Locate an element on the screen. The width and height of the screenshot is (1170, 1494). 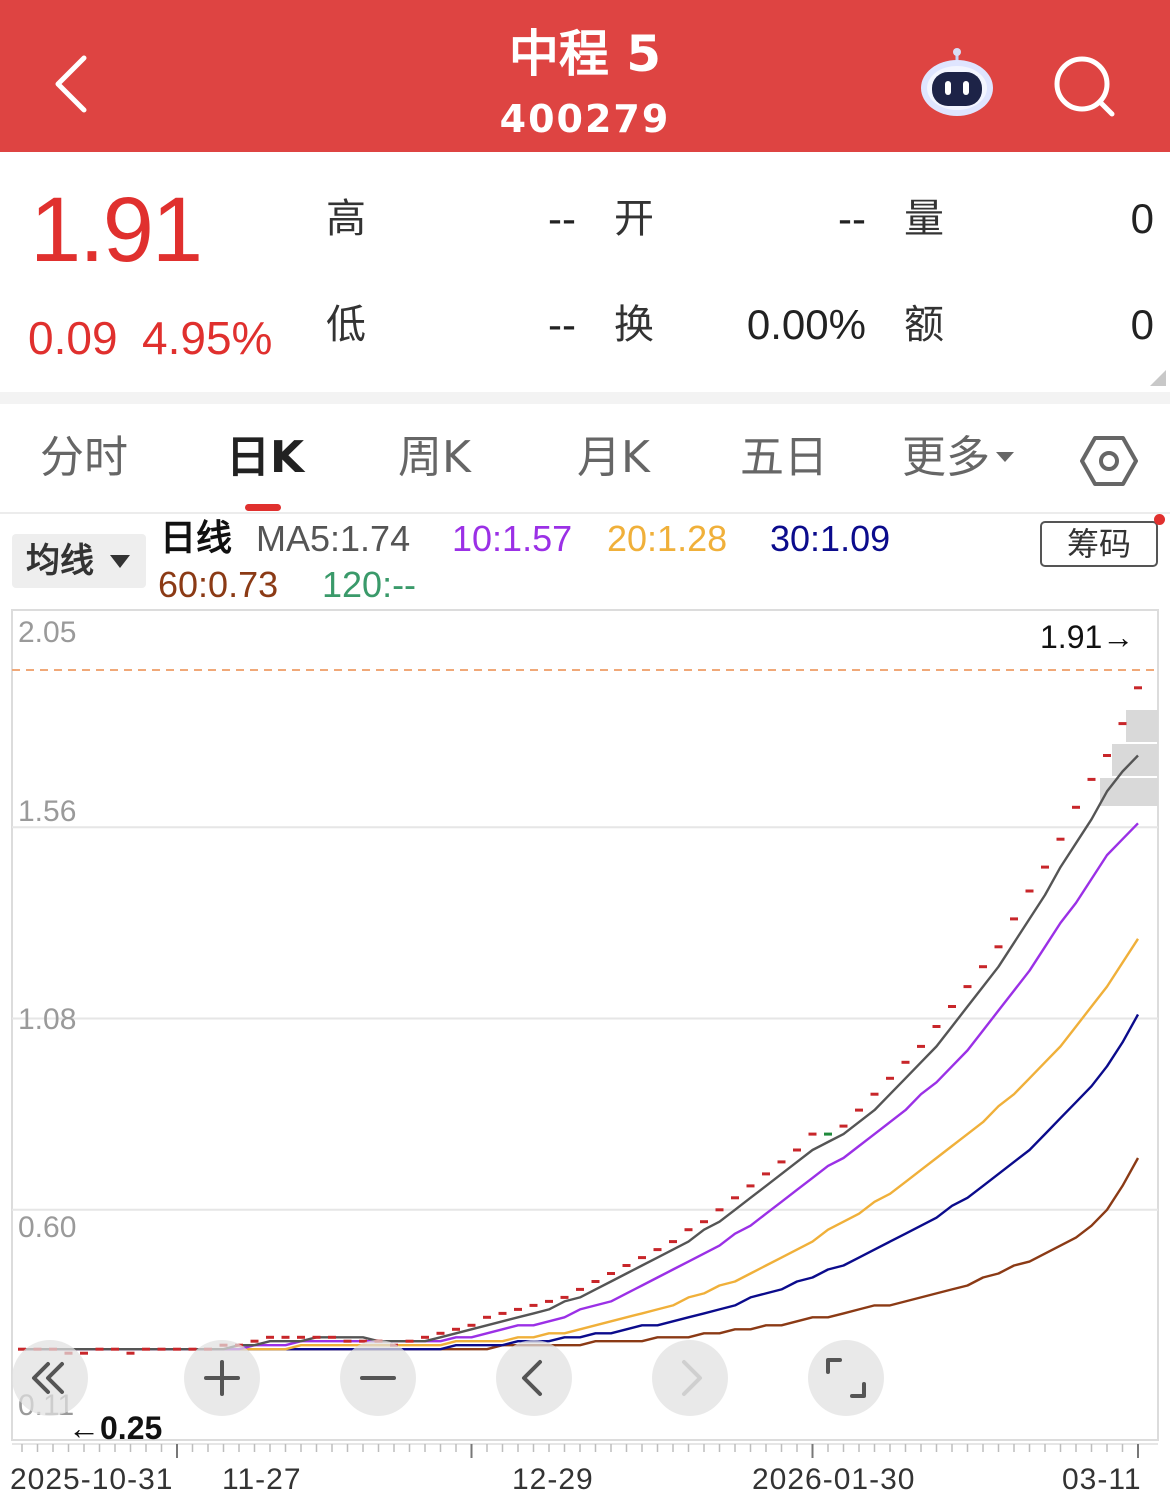
rewind-button is located at coordinates (50, 1378).